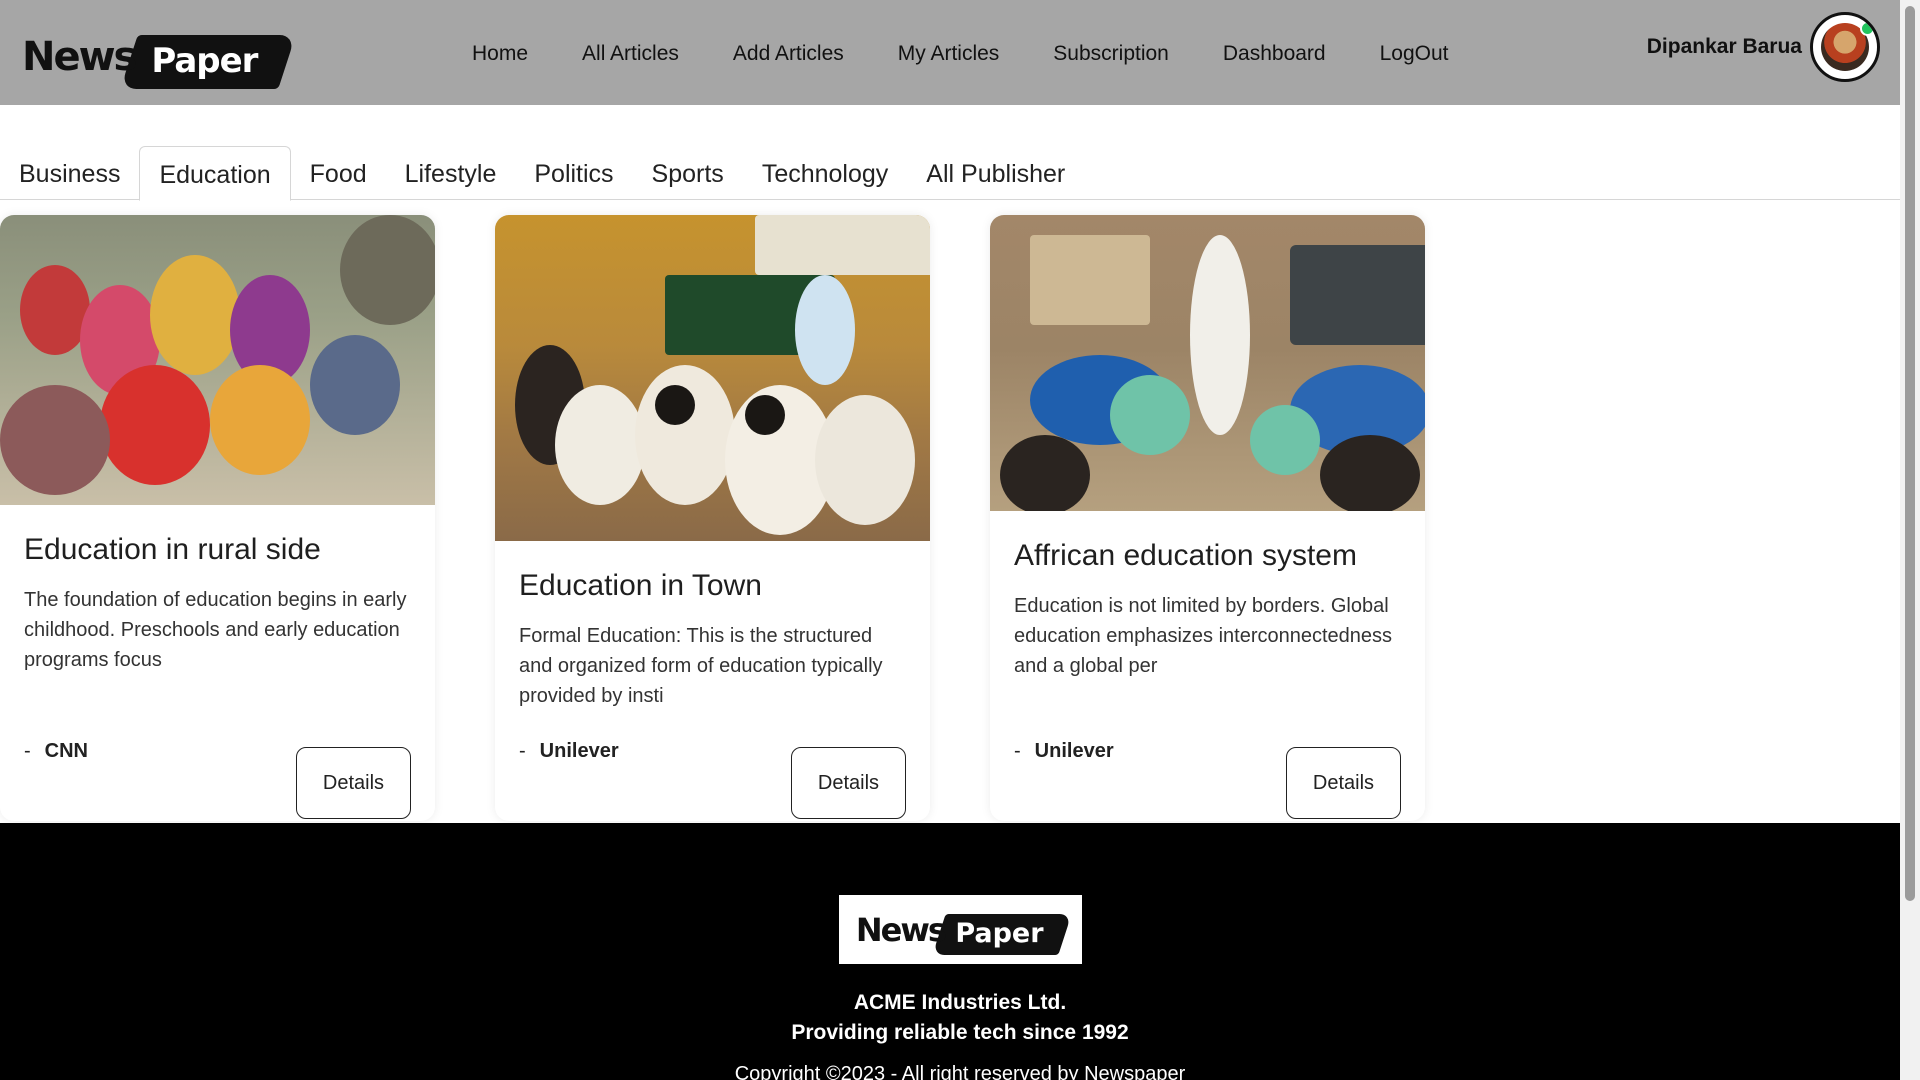 Image resolution: width=1920 pixels, height=1080 pixels. Describe the element at coordinates (688, 172) in the screenshot. I see `tab-sports: Sports` at that location.